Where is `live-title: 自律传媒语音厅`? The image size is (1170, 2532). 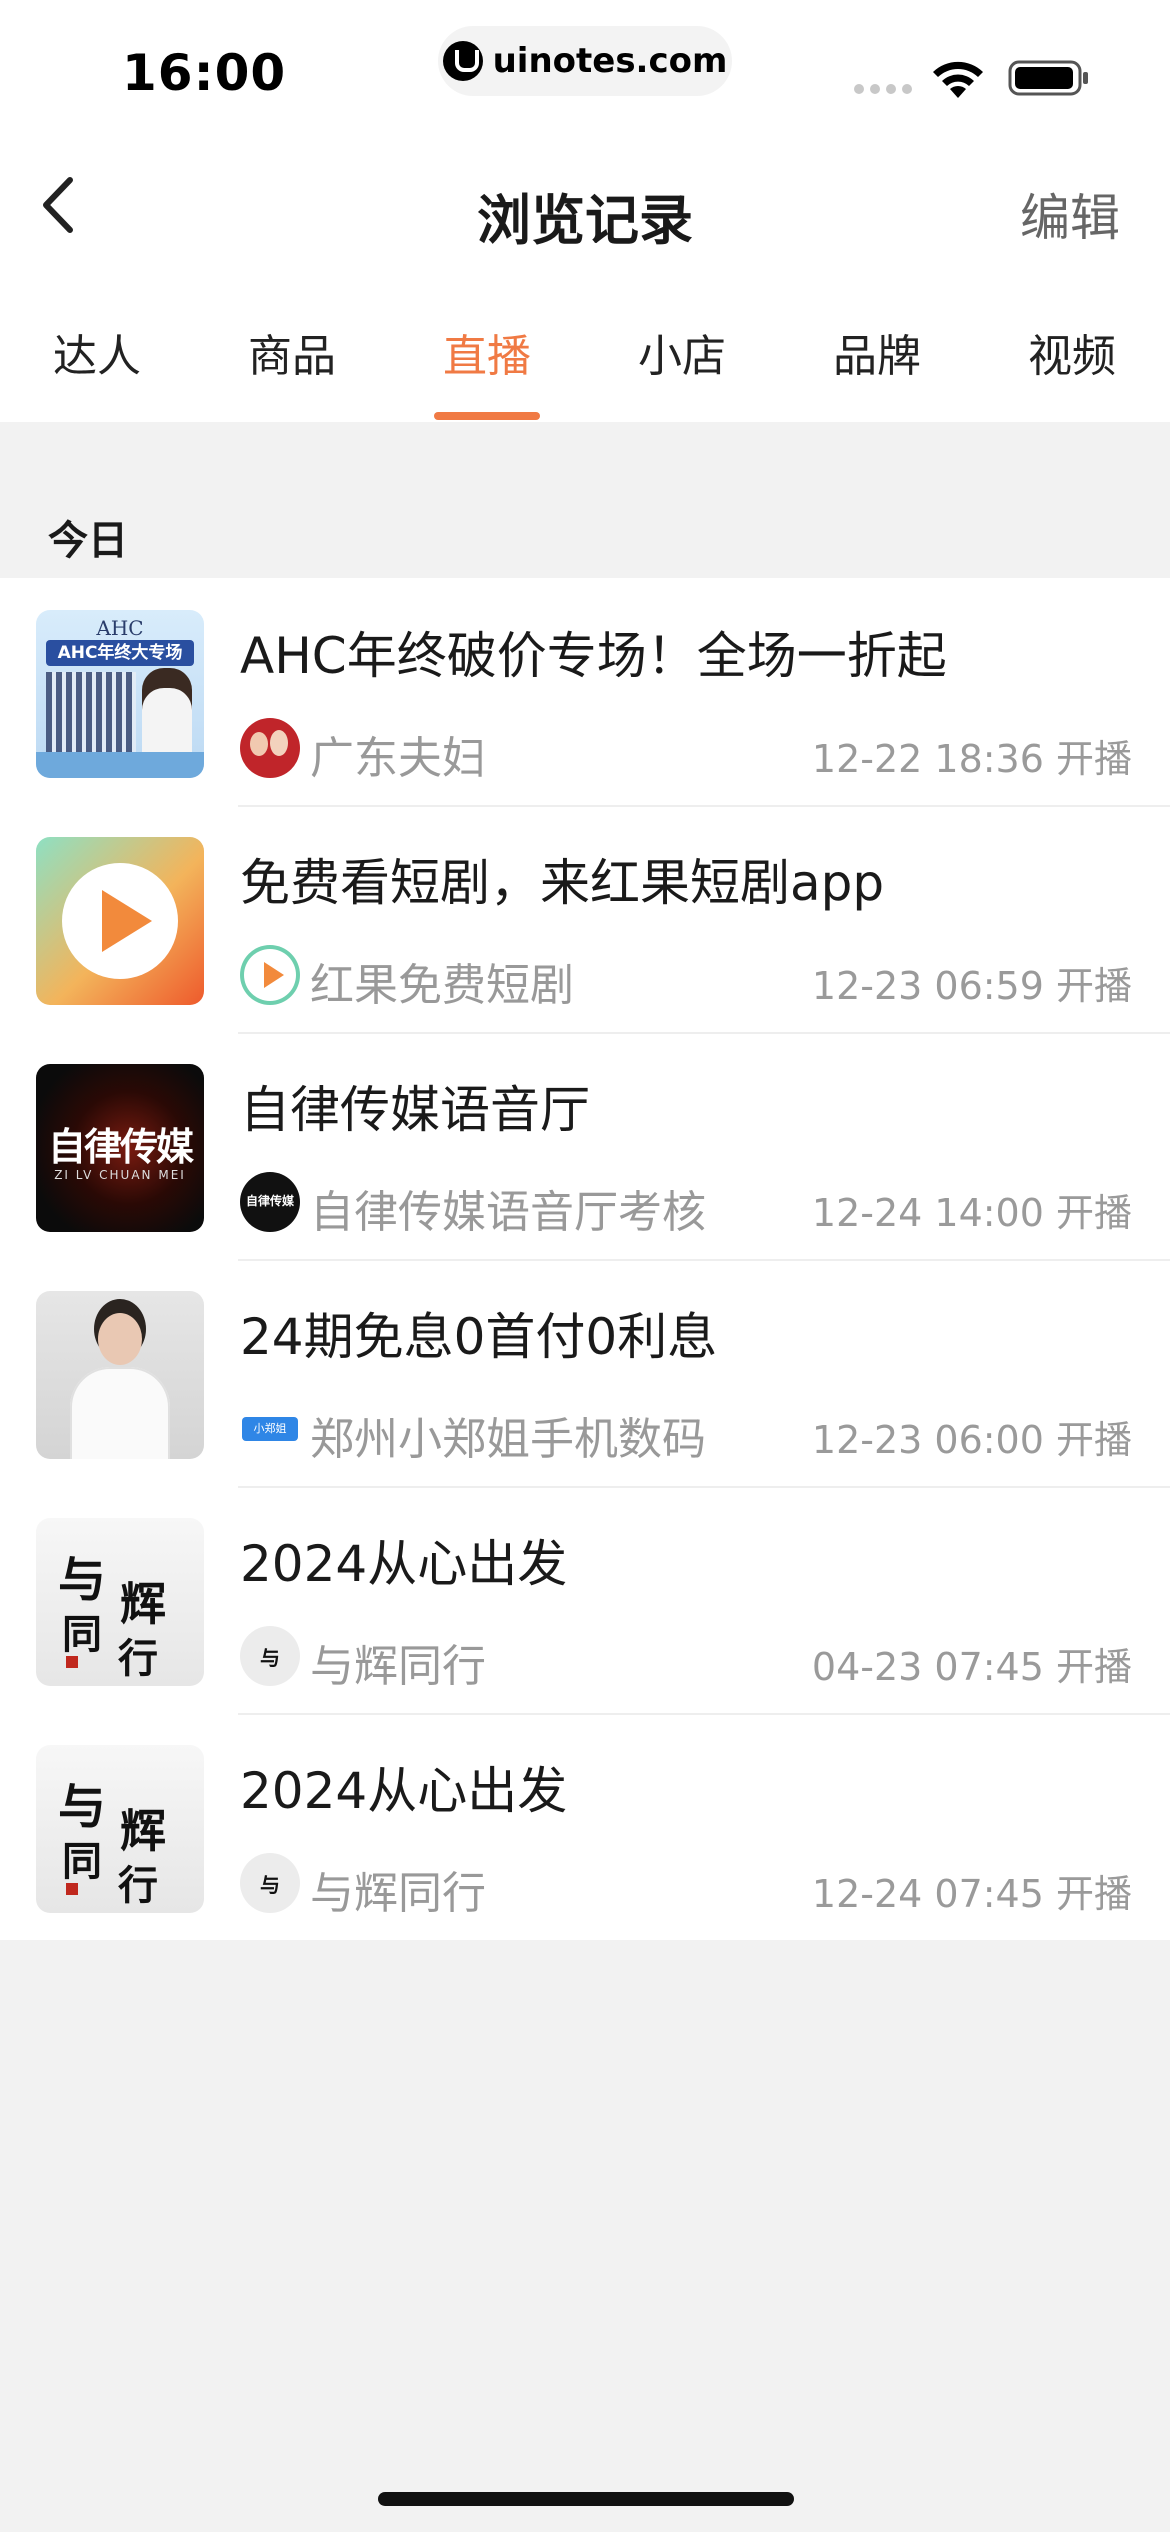 live-title: 自律传媒语音厅 is located at coordinates (415, 1110).